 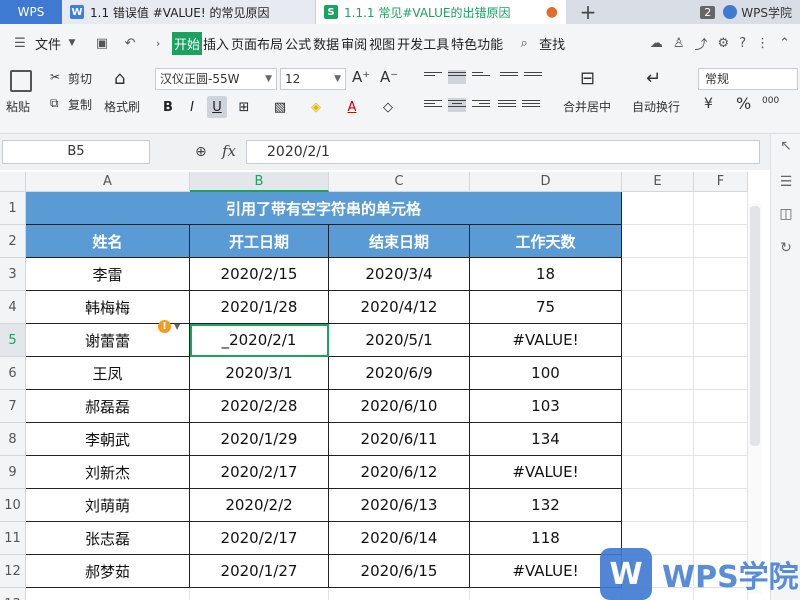 What do you see at coordinates (399, 307) in the screenshot?
I see `table-data-cell: 2020/4/12` at bounding box center [399, 307].